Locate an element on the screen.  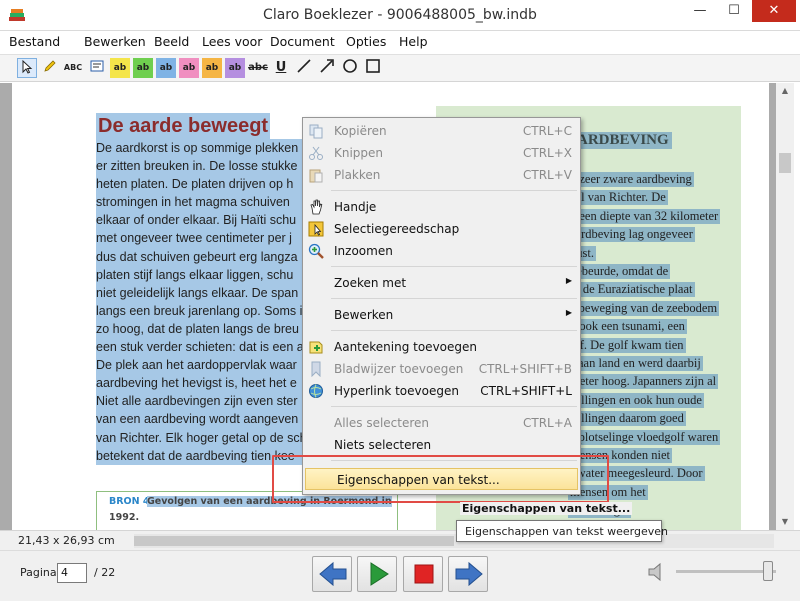
page-number-input: 4 is located at coordinates (72, 573).